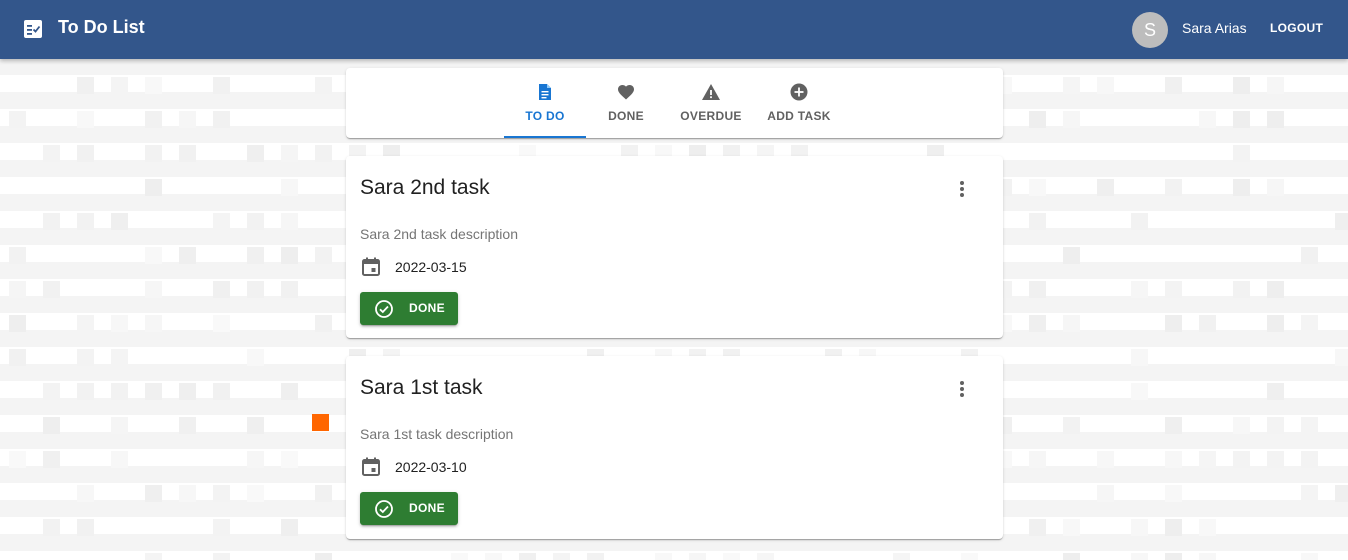 The image size is (1348, 560). Describe the element at coordinates (711, 102) in the screenshot. I see `tab-overdue: OVERDUE` at that location.